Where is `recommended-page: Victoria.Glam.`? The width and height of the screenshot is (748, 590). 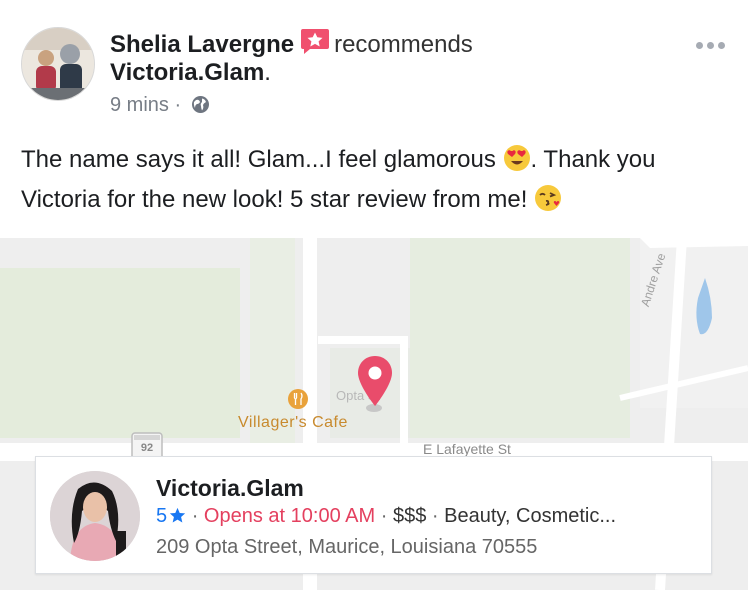 recommended-page: Victoria.Glam. is located at coordinates (190, 73).